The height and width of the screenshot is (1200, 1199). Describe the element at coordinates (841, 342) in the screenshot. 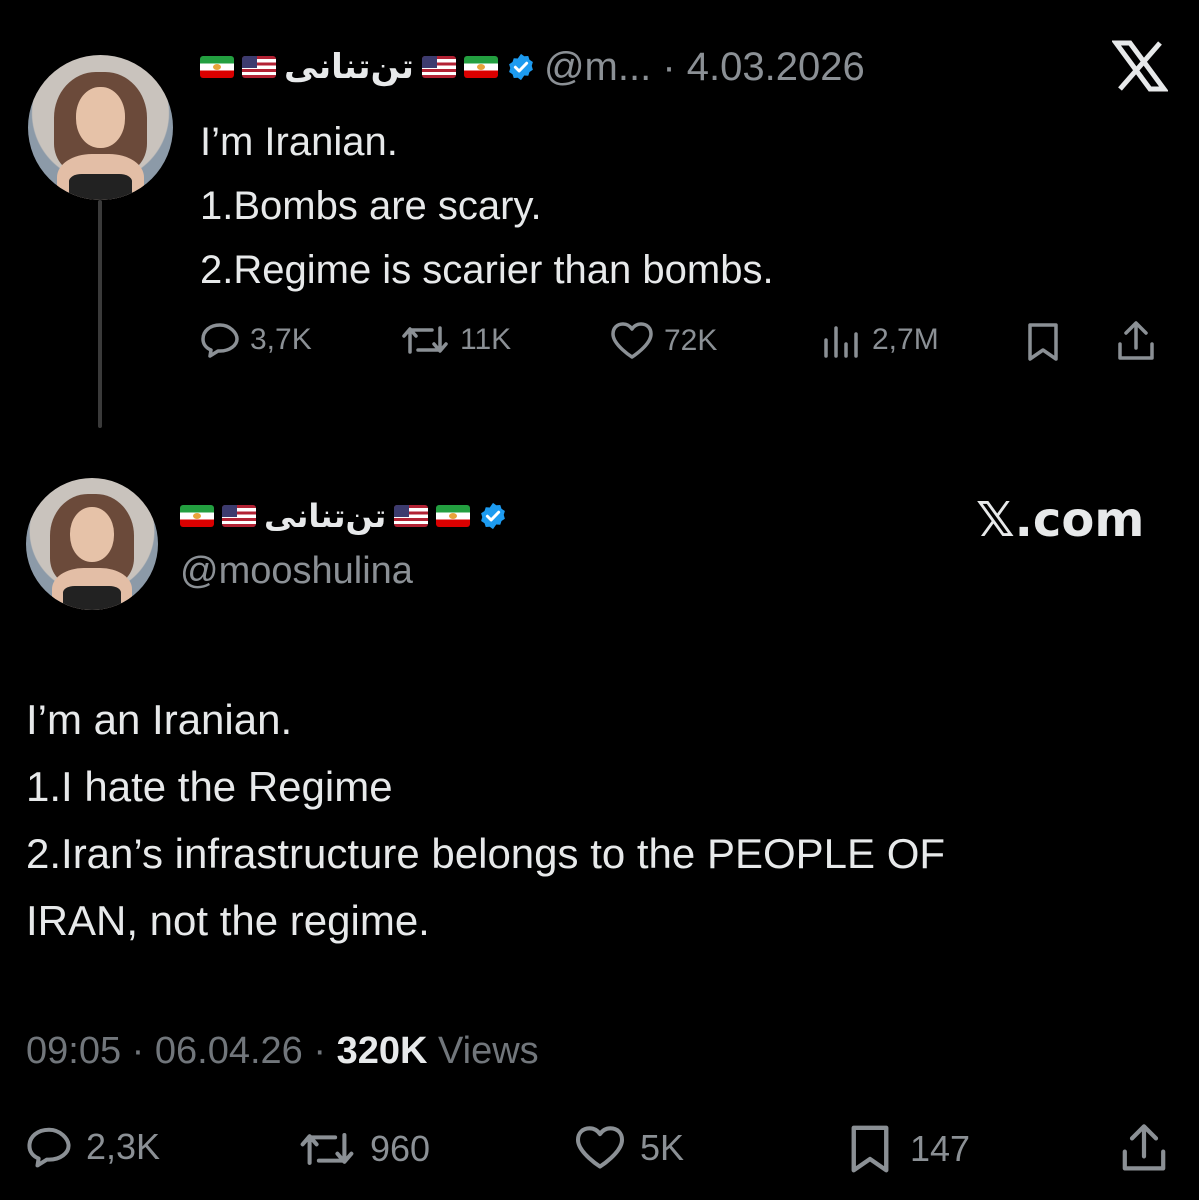

I see `views-icon` at that location.